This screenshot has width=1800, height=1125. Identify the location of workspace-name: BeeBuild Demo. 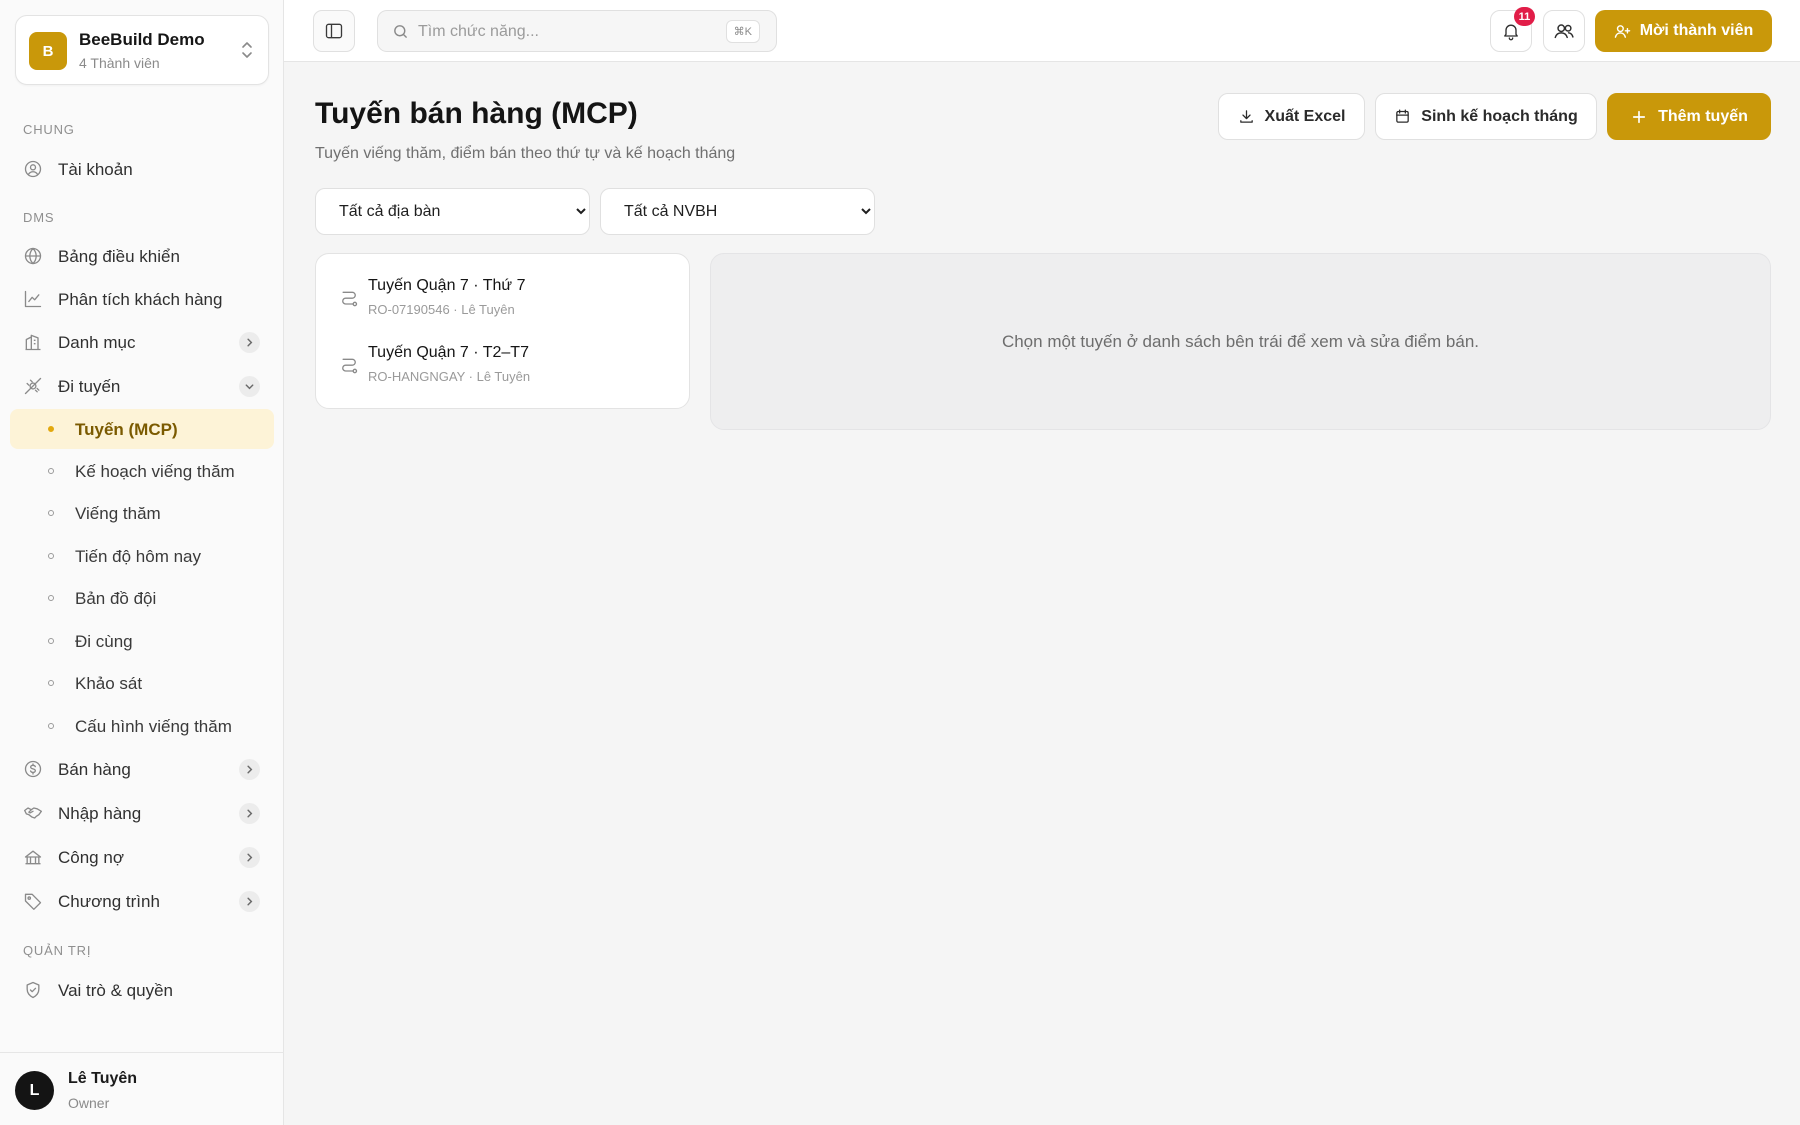
(142, 39).